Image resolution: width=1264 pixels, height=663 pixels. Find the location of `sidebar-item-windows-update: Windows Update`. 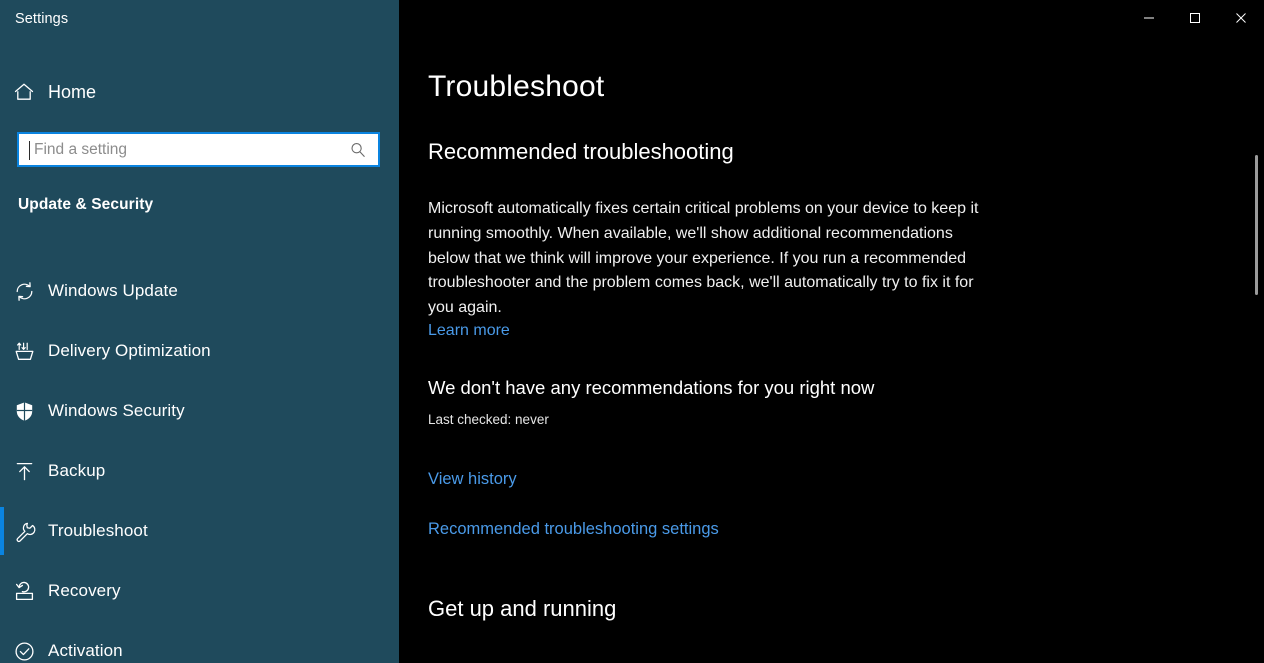

sidebar-item-windows-update: Windows Update is located at coordinates (199, 291).